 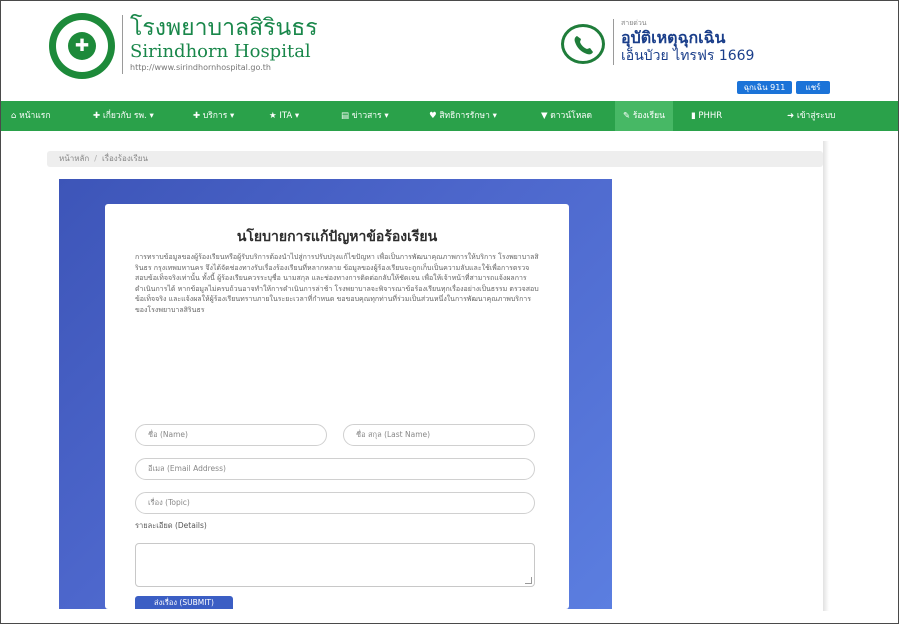 What do you see at coordinates (124, 158) in the screenshot?
I see `breadcrumb-current: เรื่องร้องเรียน` at bounding box center [124, 158].